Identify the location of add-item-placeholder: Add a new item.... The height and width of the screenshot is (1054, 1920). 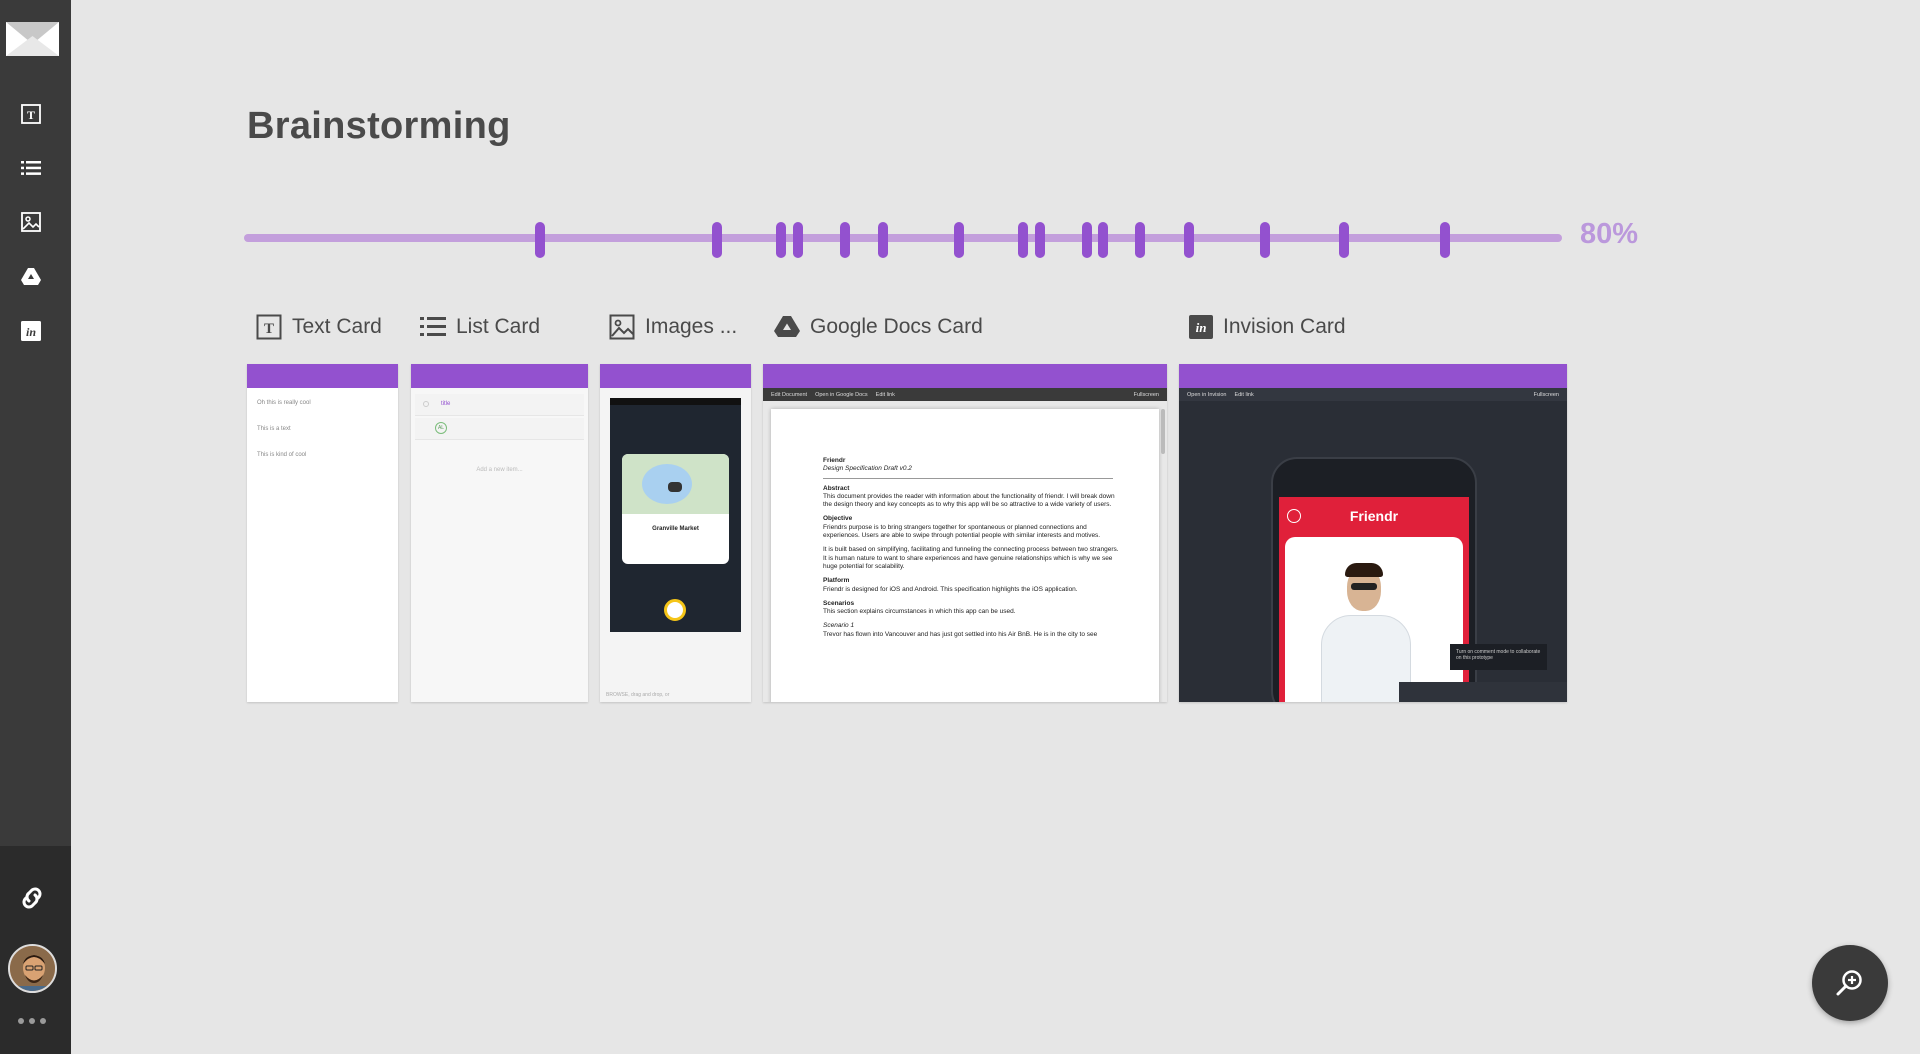
(499, 470).